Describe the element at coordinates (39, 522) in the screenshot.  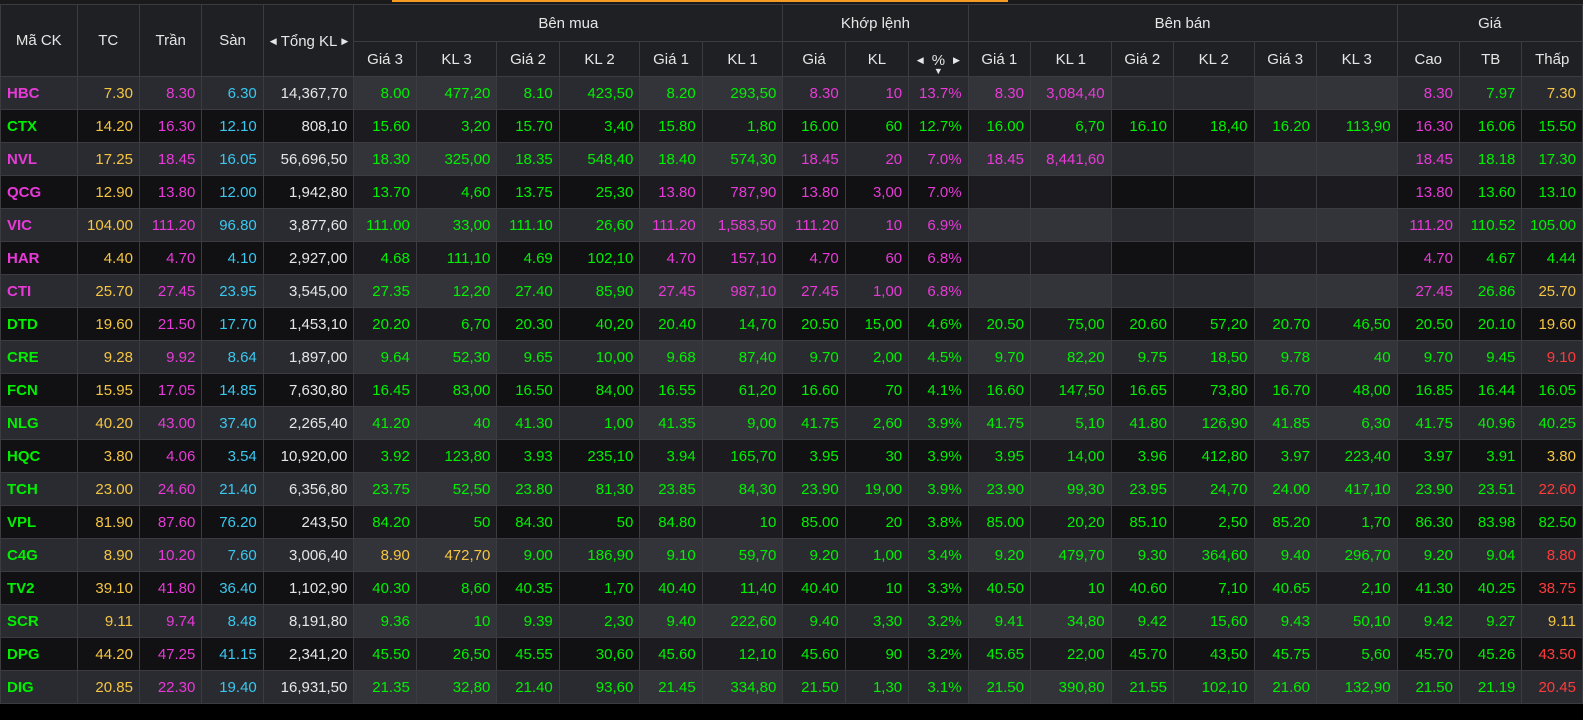
I see `symbol-cell: VPL` at that location.